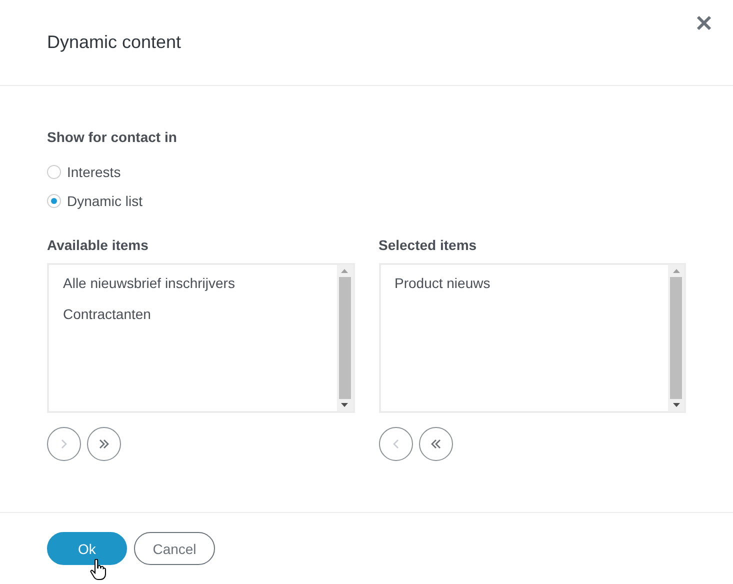  I want to click on list-item: Contractanten, so click(192, 317).